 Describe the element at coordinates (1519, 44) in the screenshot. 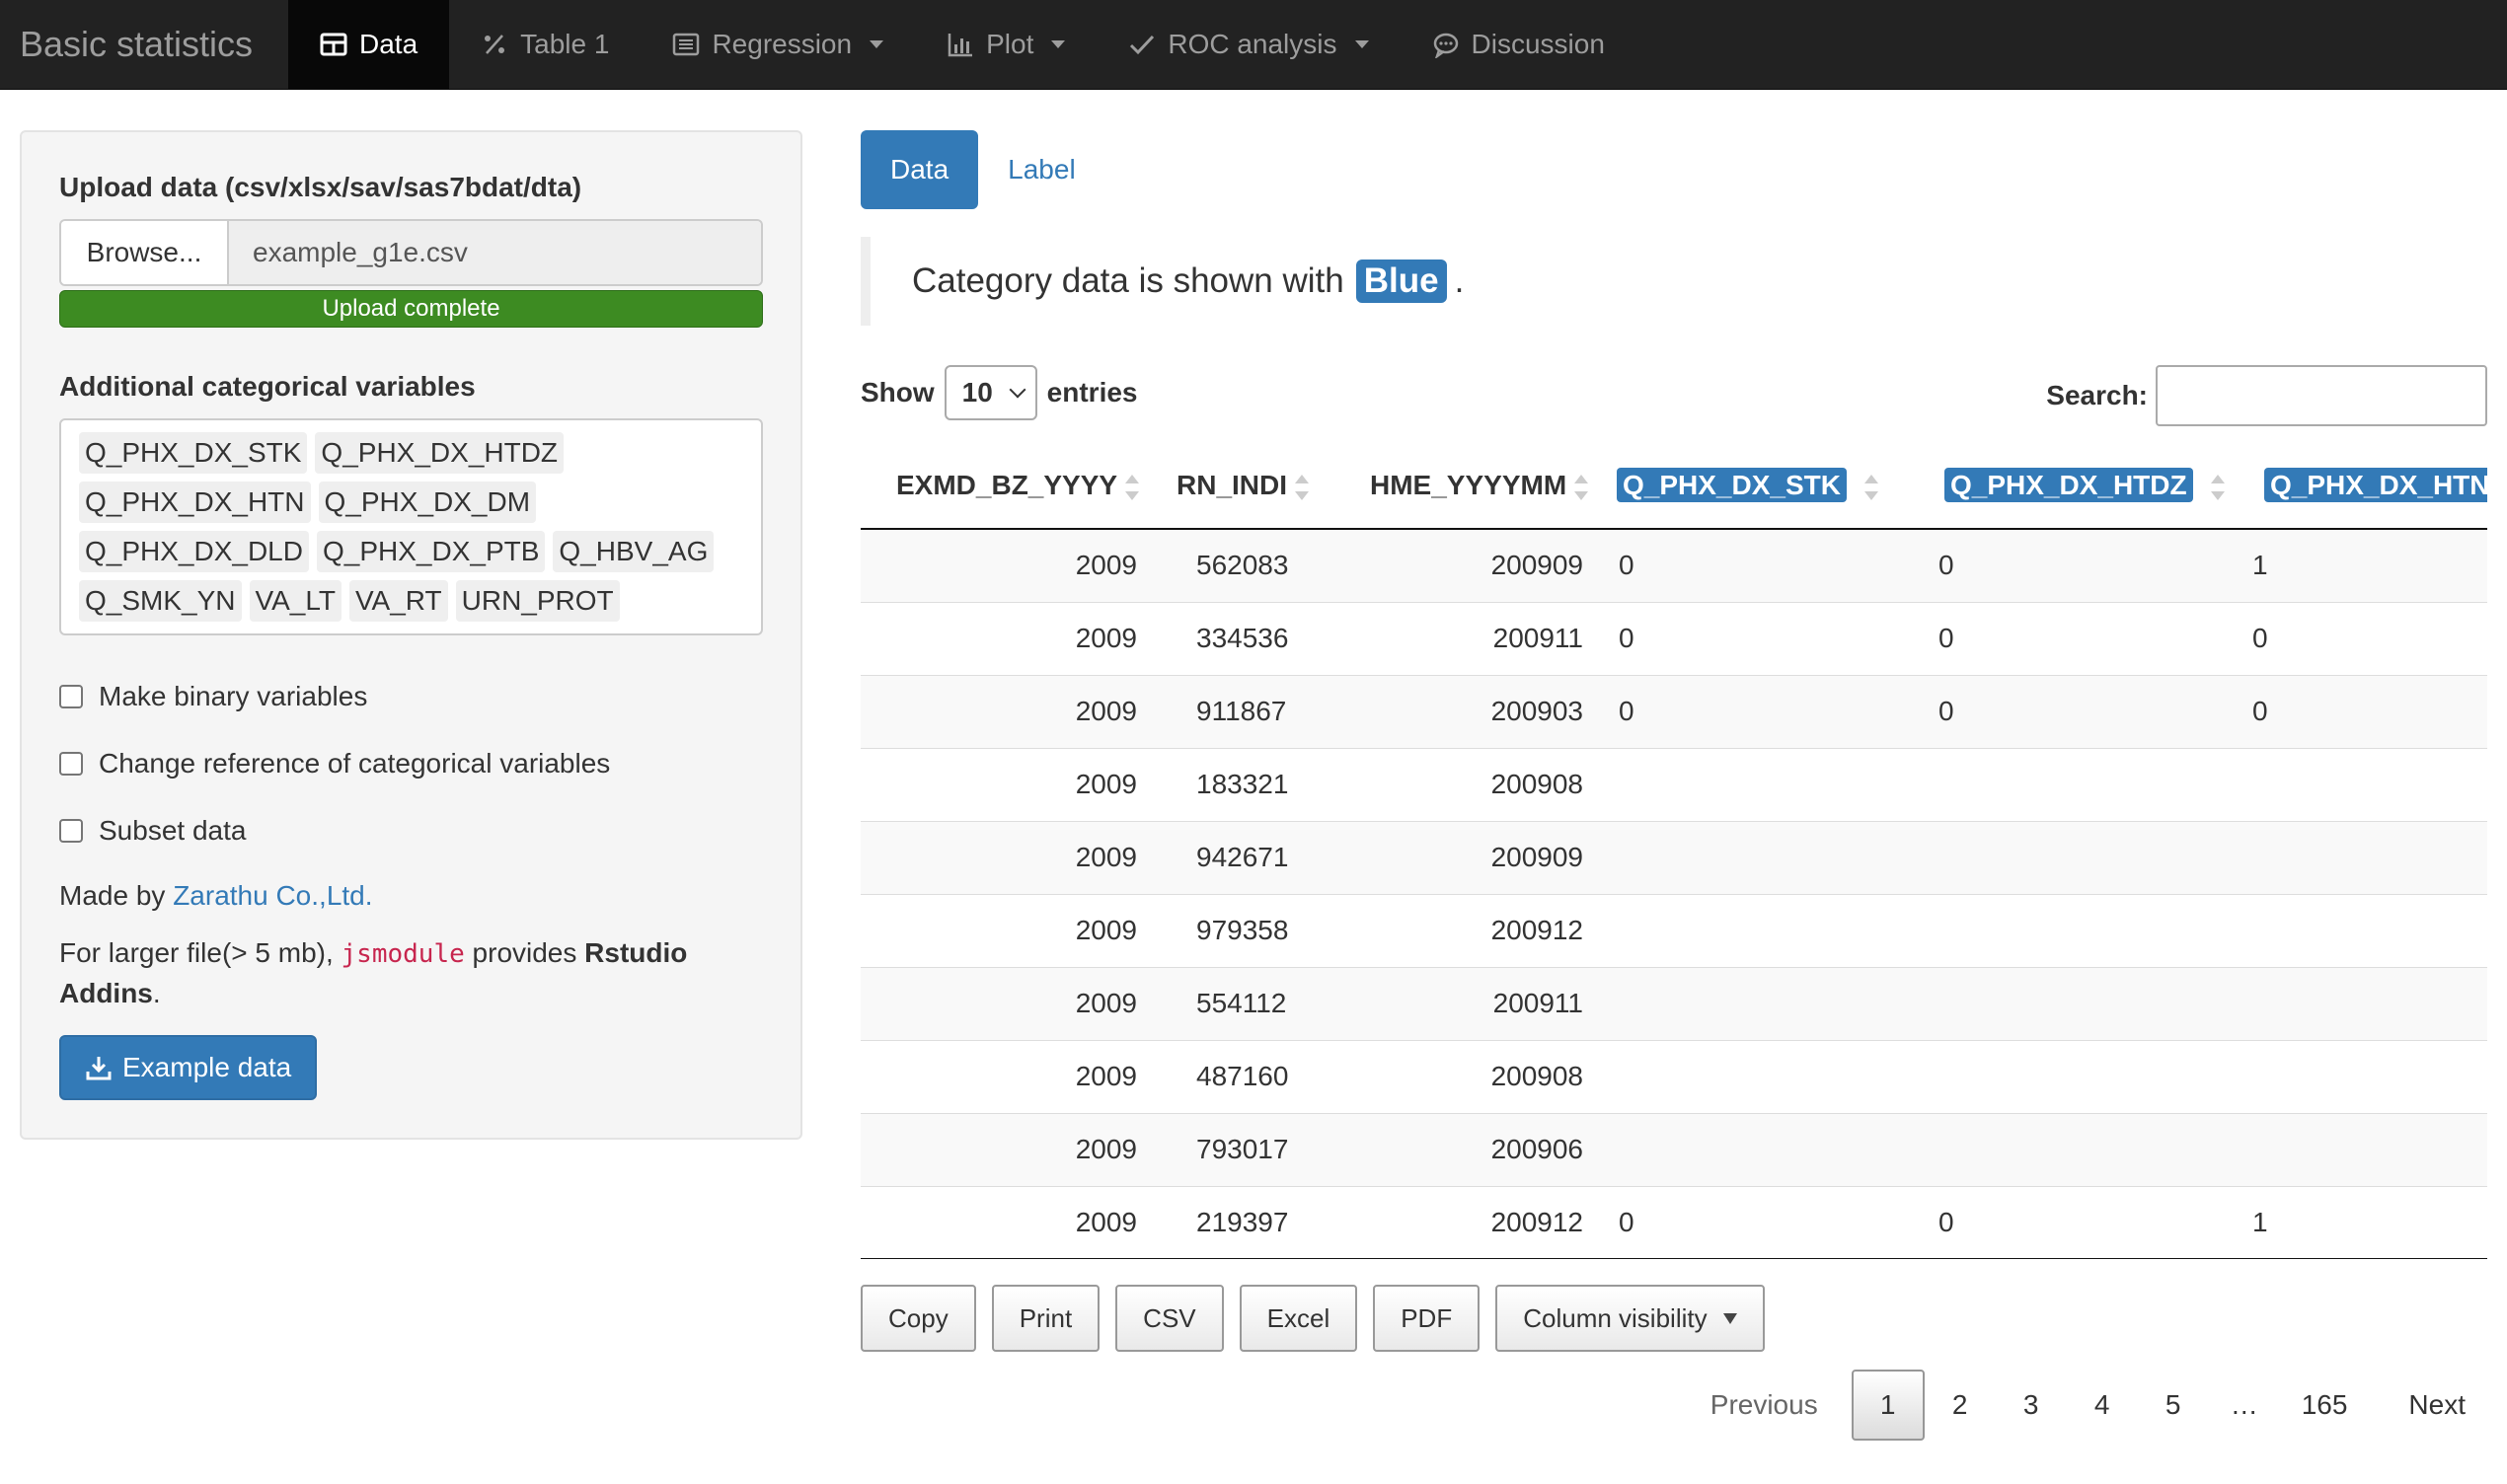

I see `nav-discussion: Discussion` at that location.